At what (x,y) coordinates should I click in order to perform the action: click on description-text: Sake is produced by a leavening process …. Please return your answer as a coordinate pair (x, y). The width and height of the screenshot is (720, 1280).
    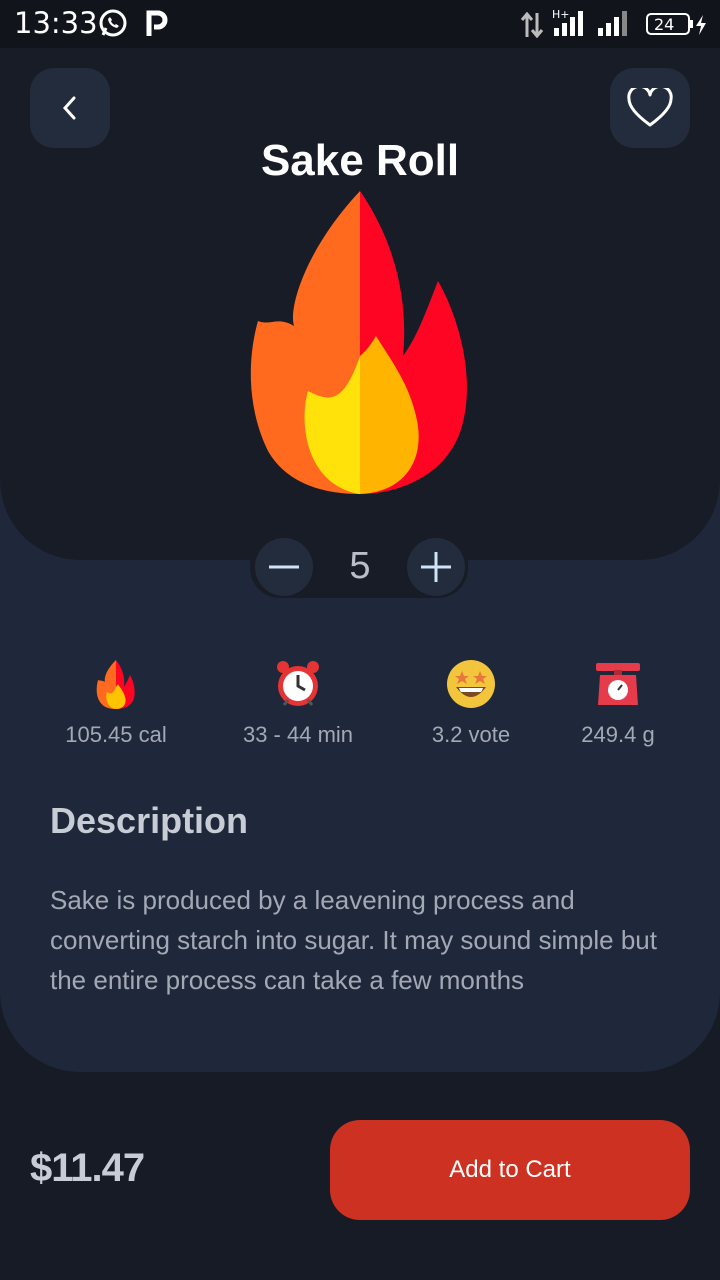
    Looking at the image, I should click on (353, 940).